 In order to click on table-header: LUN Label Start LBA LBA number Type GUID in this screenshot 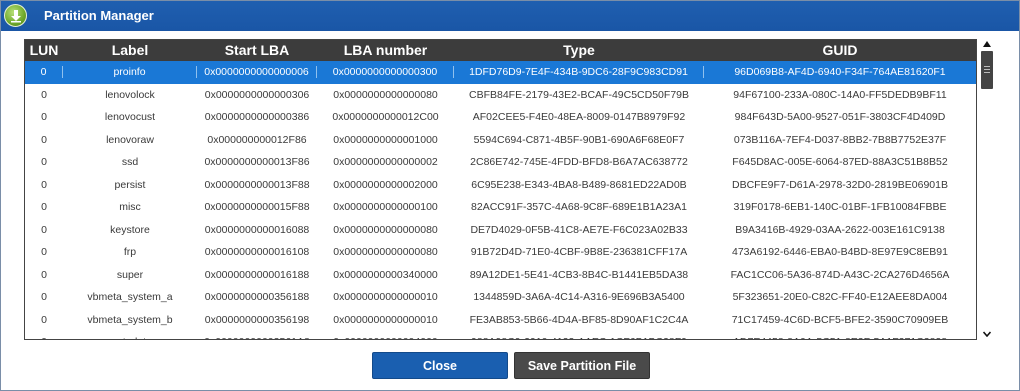, I will do `click(500, 50)`.